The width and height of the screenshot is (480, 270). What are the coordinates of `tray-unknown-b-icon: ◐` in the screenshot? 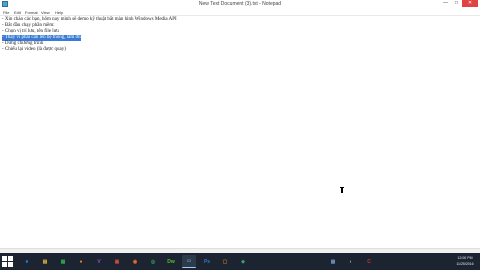 It's located at (351, 261).